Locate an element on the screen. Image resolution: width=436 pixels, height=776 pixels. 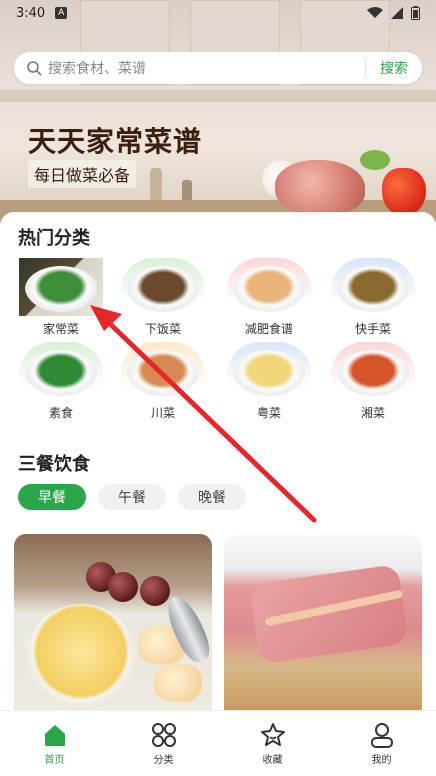
category-item: 川菜 is located at coordinates (163, 381).